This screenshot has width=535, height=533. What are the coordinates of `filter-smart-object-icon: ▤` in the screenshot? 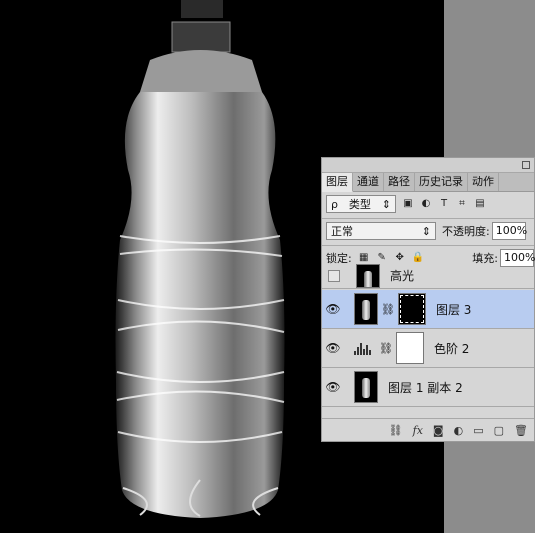 It's located at (480, 204).